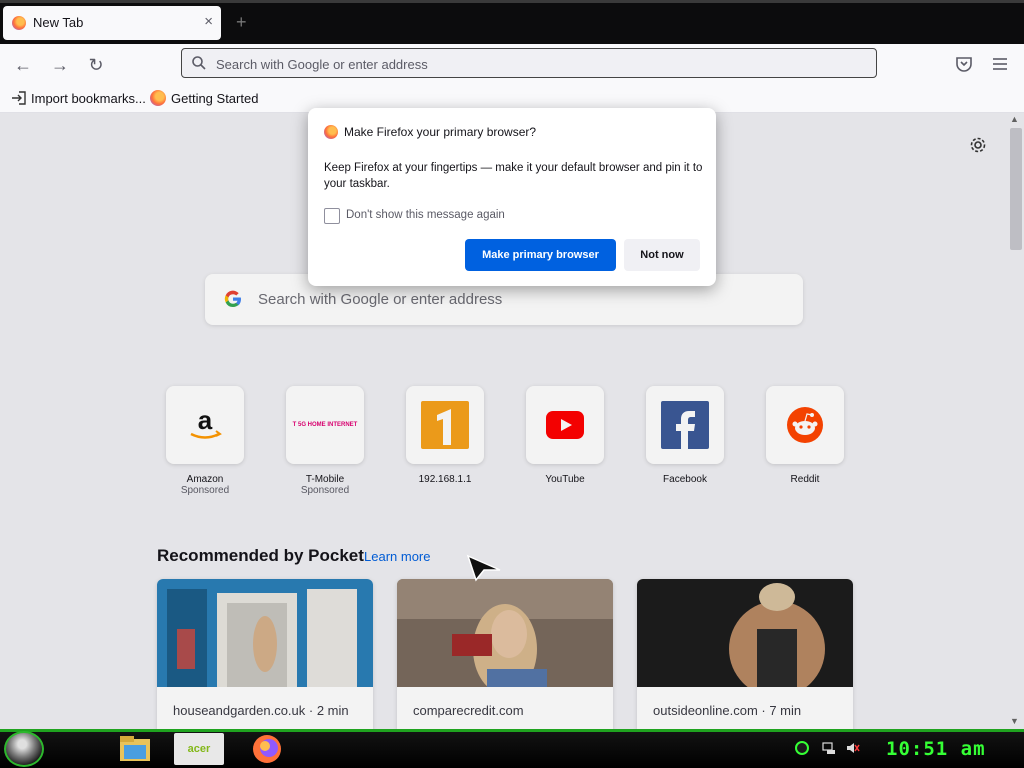 Image resolution: width=1024 pixels, height=768 pixels. What do you see at coordinates (60, 65) in the screenshot?
I see `forward-icon: →` at bounding box center [60, 65].